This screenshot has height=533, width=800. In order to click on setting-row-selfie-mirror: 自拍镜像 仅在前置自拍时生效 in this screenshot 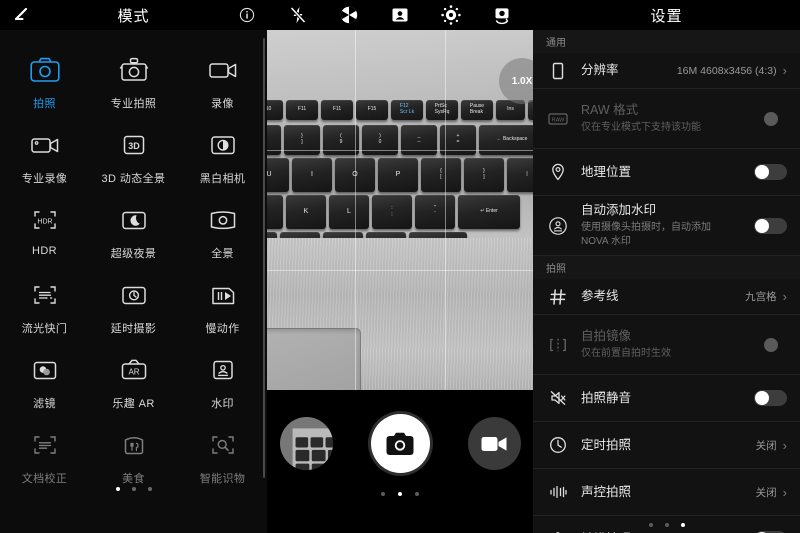, I will do `click(666, 345)`.